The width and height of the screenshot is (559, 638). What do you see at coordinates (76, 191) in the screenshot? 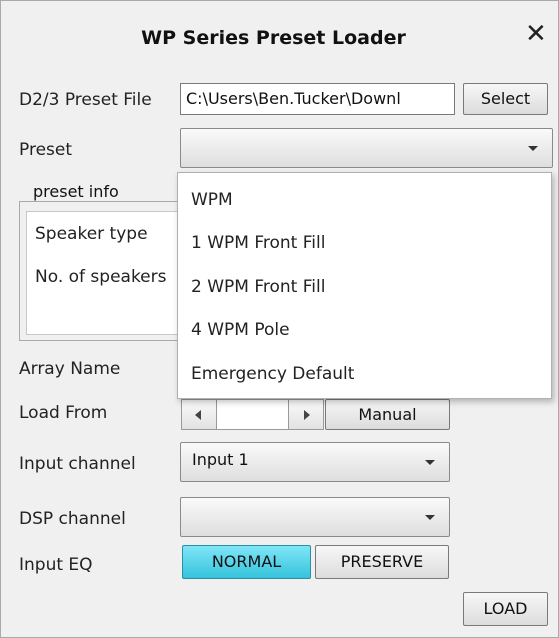
I see `preset-info-title: preset info` at bounding box center [76, 191].